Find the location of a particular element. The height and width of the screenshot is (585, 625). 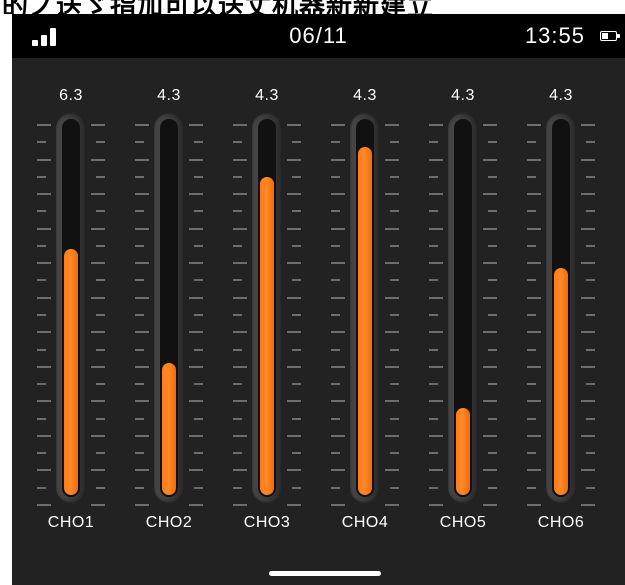

level-fill is located at coordinates (267, 336).